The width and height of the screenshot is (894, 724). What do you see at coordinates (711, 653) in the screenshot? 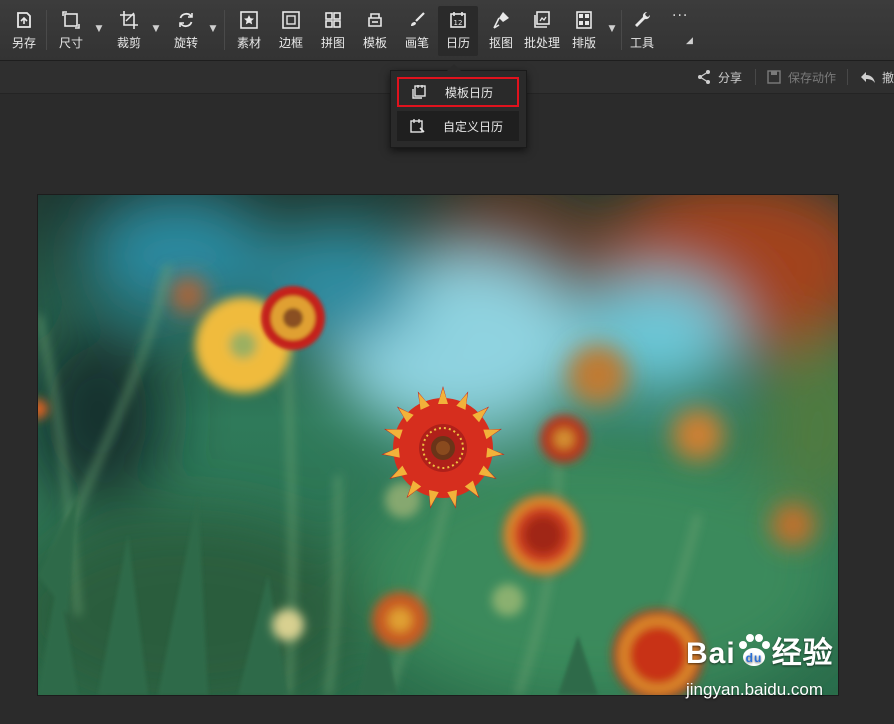
I see `watermark-brand-prefix: Bai` at bounding box center [711, 653].